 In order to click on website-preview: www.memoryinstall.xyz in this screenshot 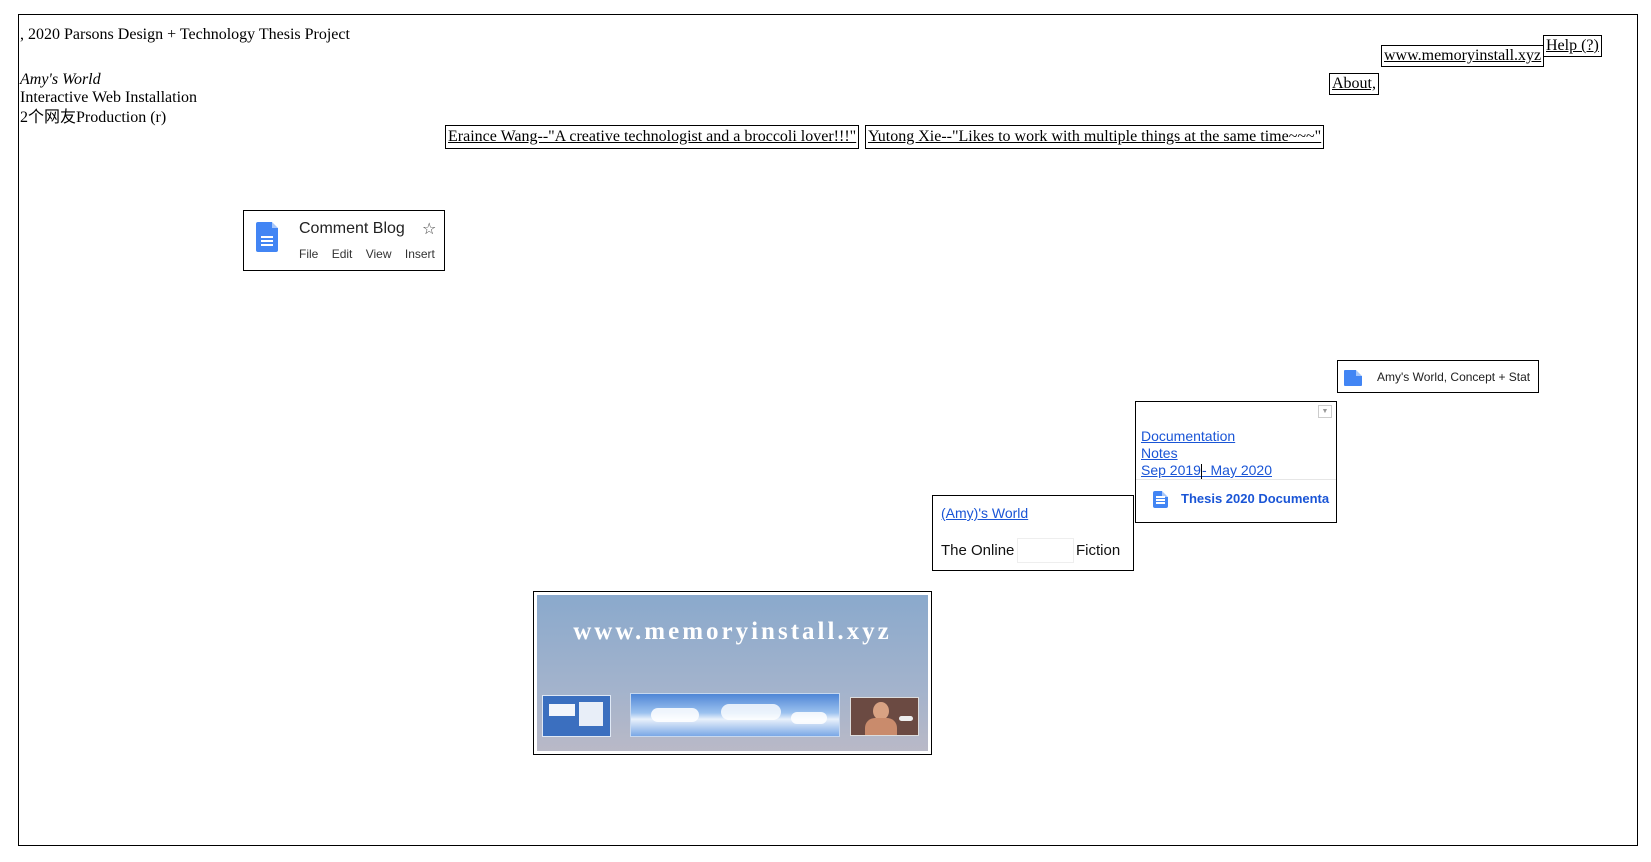, I will do `click(732, 673)`.